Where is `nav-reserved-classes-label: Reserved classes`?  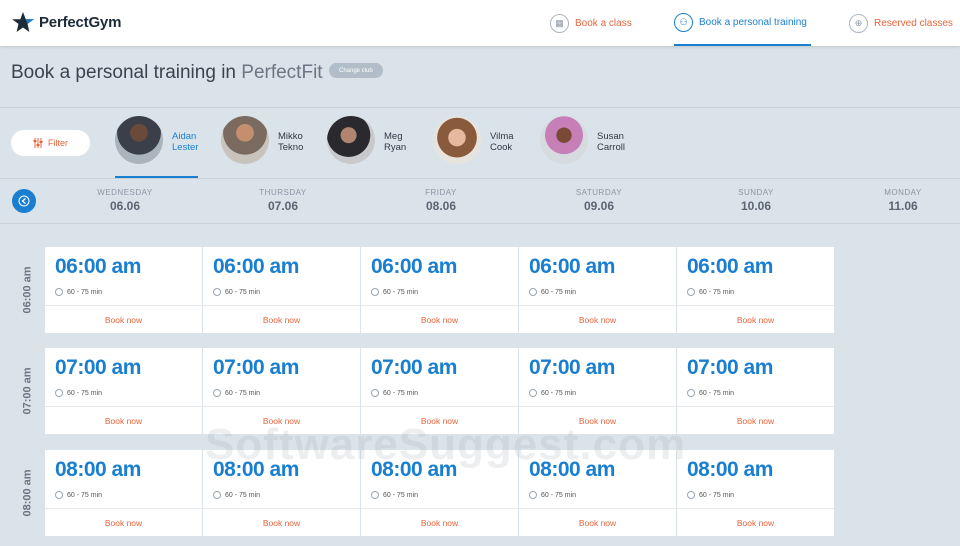
nav-reserved-classes-label: Reserved classes is located at coordinates (913, 23).